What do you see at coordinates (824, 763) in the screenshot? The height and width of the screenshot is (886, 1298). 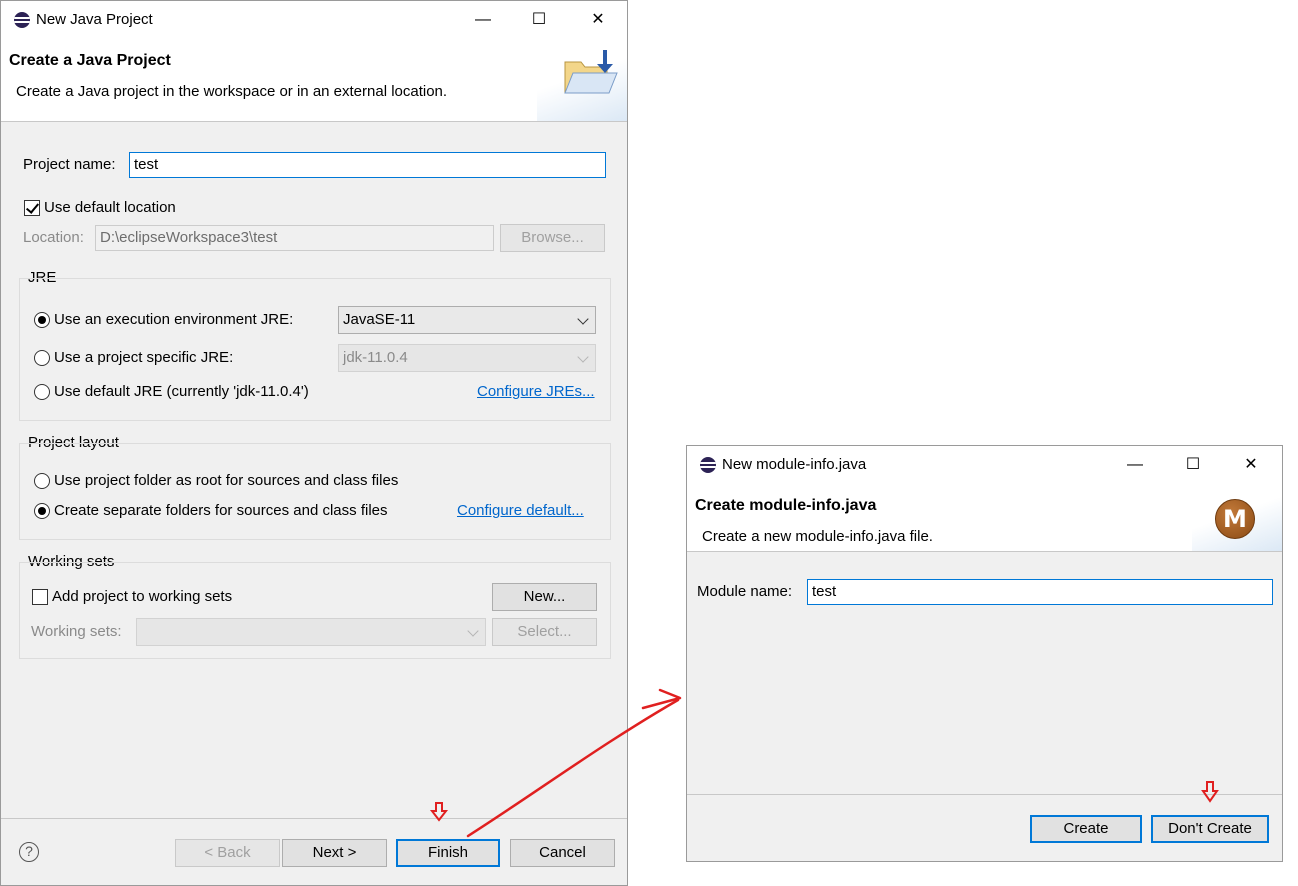 I see `annotation-overlay` at bounding box center [824, 763].